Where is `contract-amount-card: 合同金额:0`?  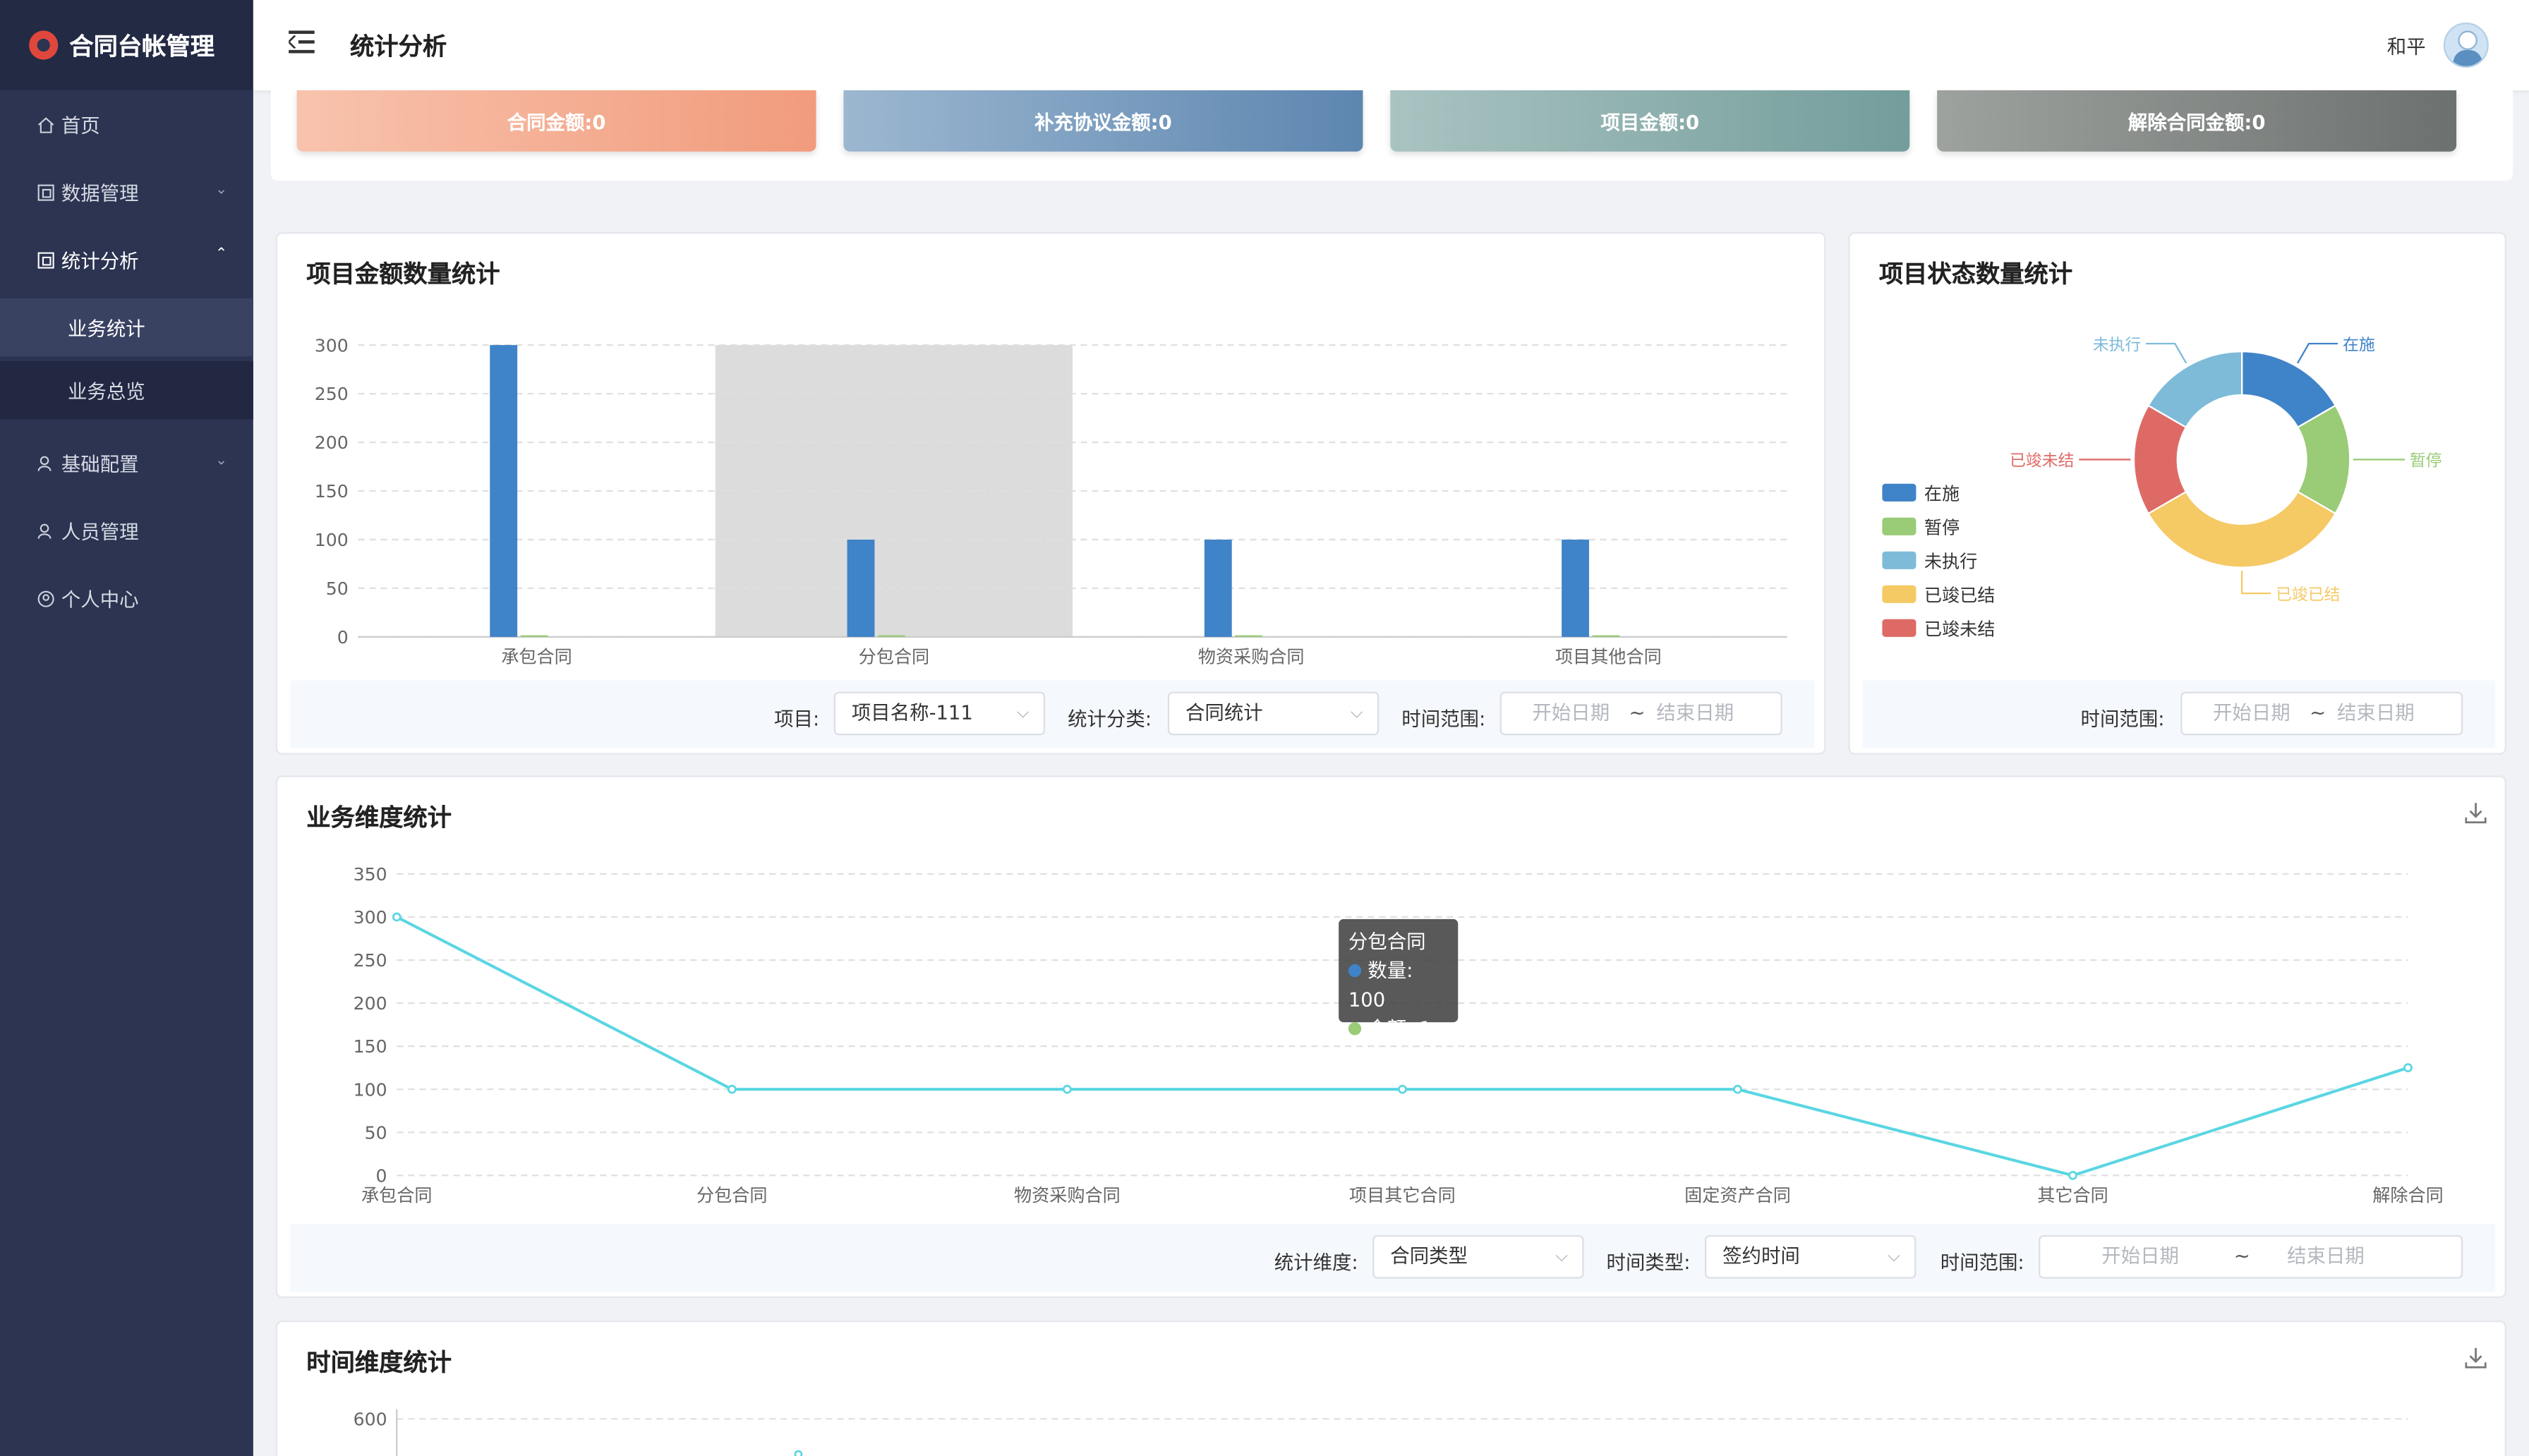
contract-amount-card: 合同金额:0 is located at coordinates (556, 121).